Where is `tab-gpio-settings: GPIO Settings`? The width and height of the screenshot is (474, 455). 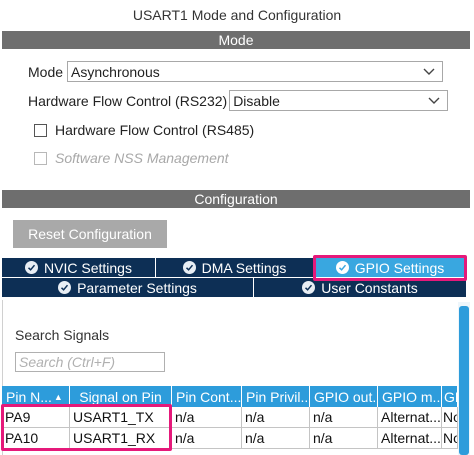 tab-gpio-settings: GPIO Settings is located at coordinates (390, 267).